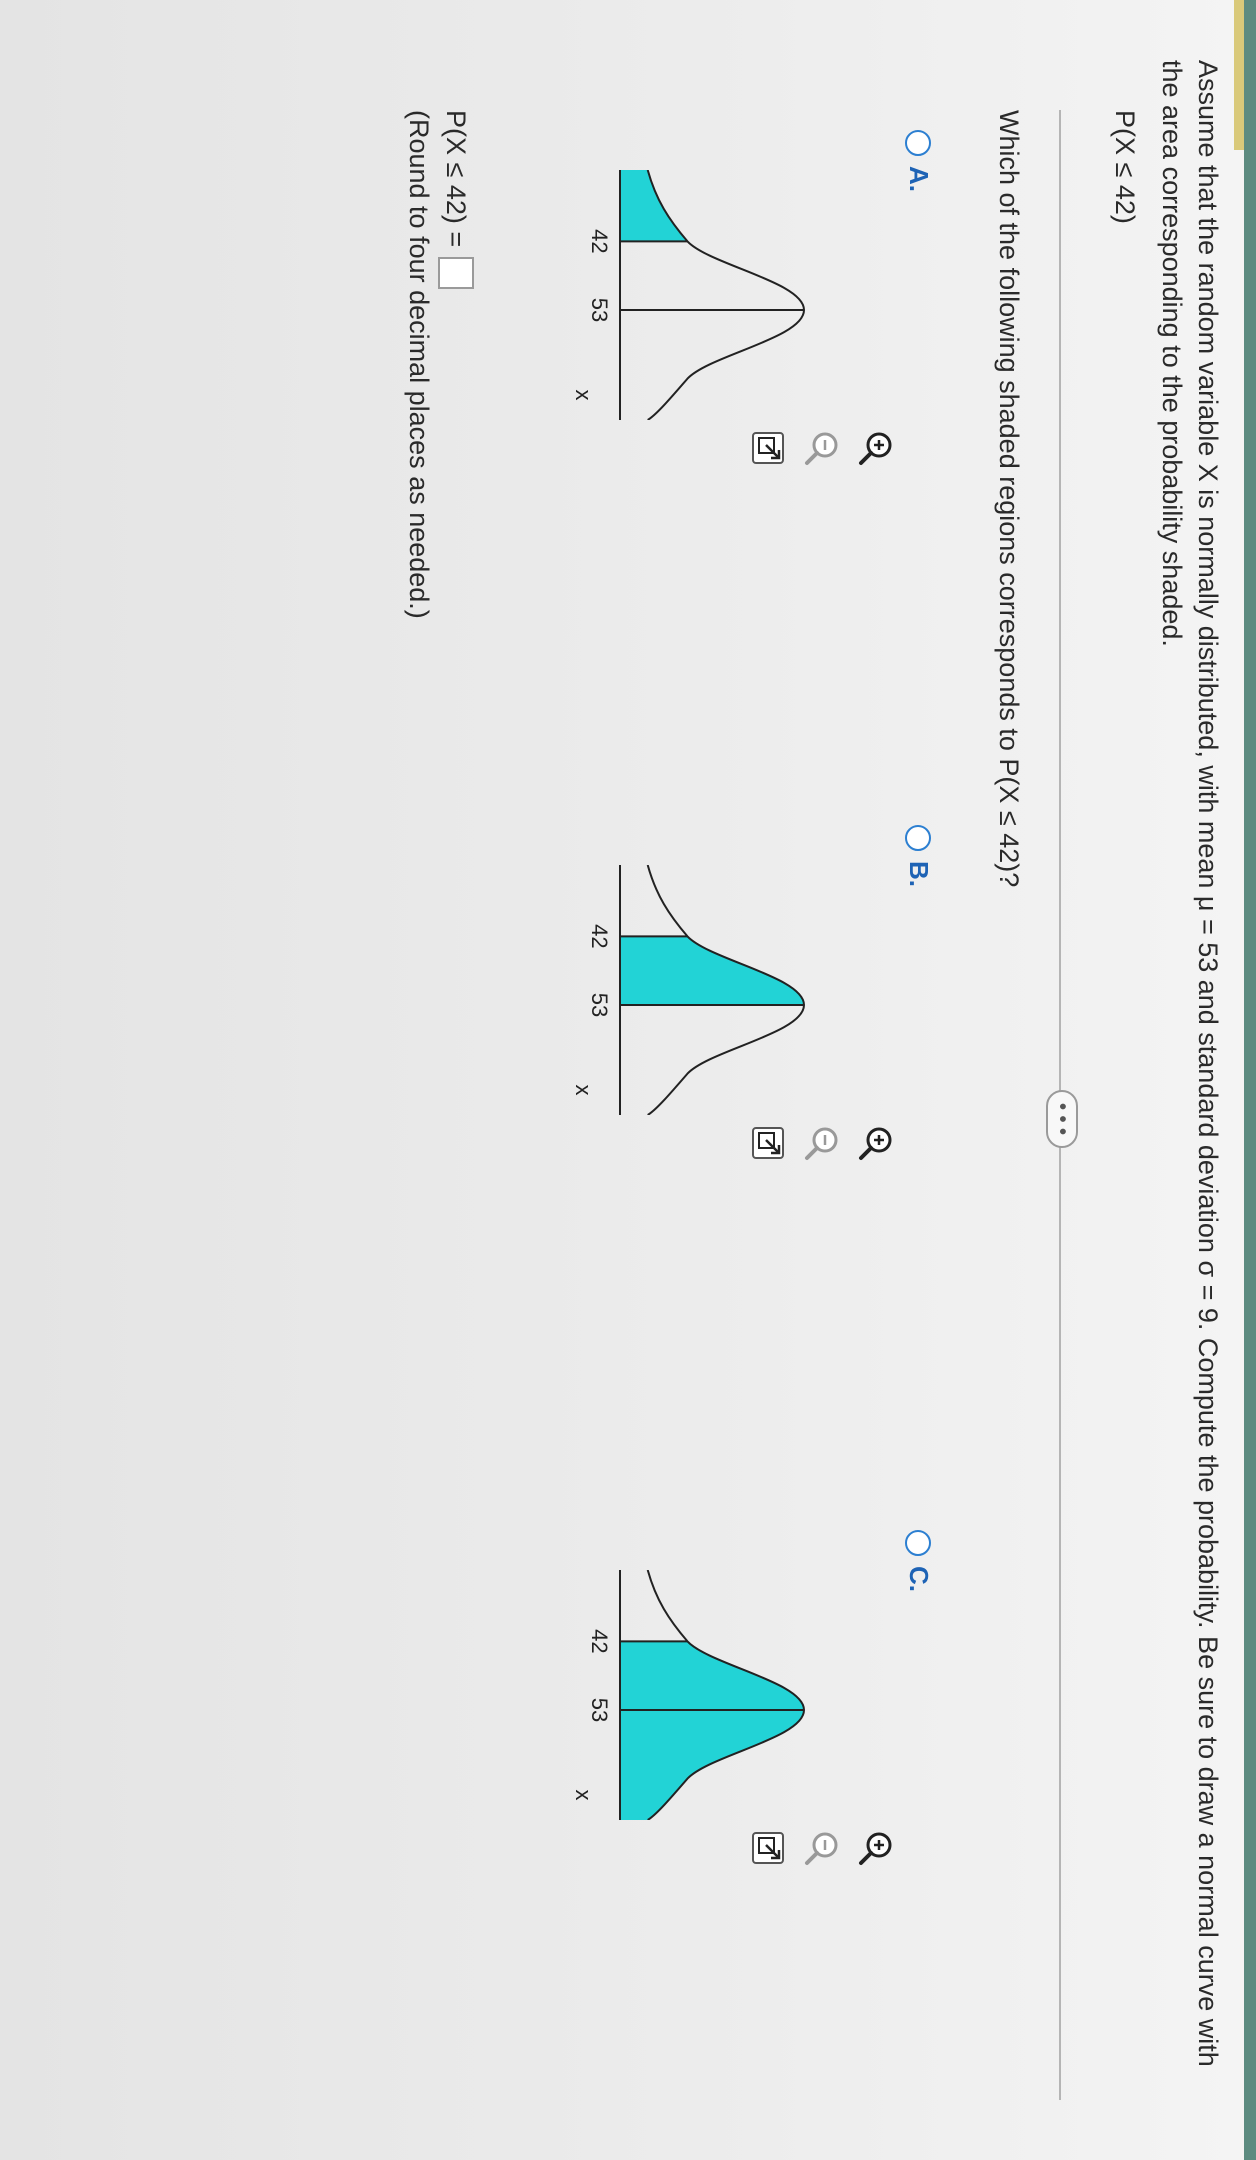 The width and height of the screenshot is (1256, 2160). What do you see at coordinates (1062, 1119) in the screenshot?
I see `expand-more-button: • • •` at bounding box center [1062, 1119].